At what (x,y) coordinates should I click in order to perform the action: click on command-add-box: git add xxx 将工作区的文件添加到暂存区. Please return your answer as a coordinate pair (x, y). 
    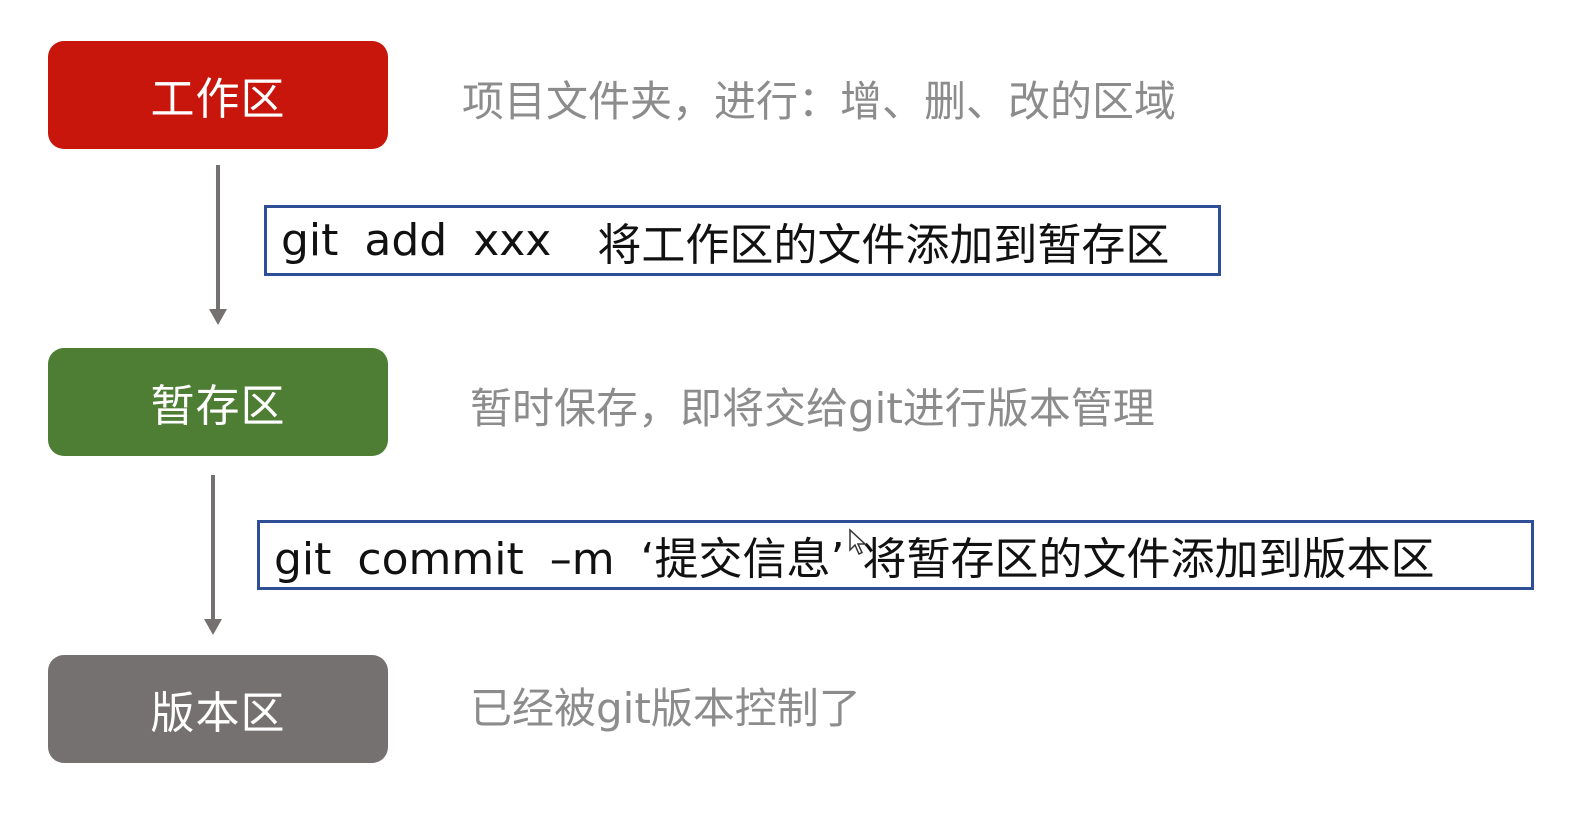
    Looking at the image, I should click on (742, 240).